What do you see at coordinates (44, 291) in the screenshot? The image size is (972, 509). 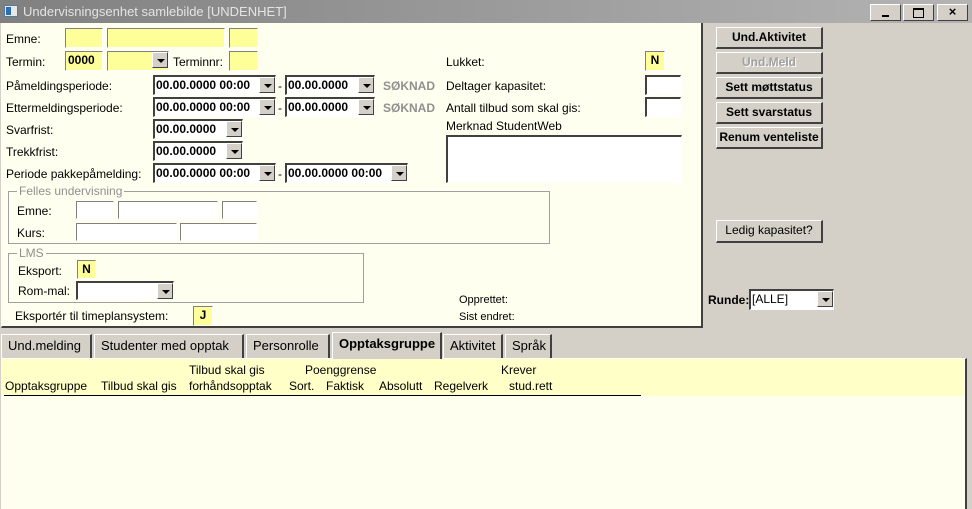 I see `lms-rommal-label: Rom-mal:` at bounding box center [44, 291].